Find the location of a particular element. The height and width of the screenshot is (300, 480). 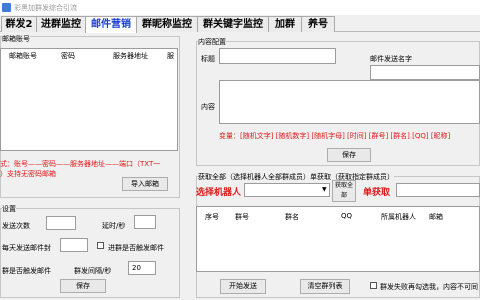

trigger-label: 进群是否触发邮件 is located at coordinates (136, 248).